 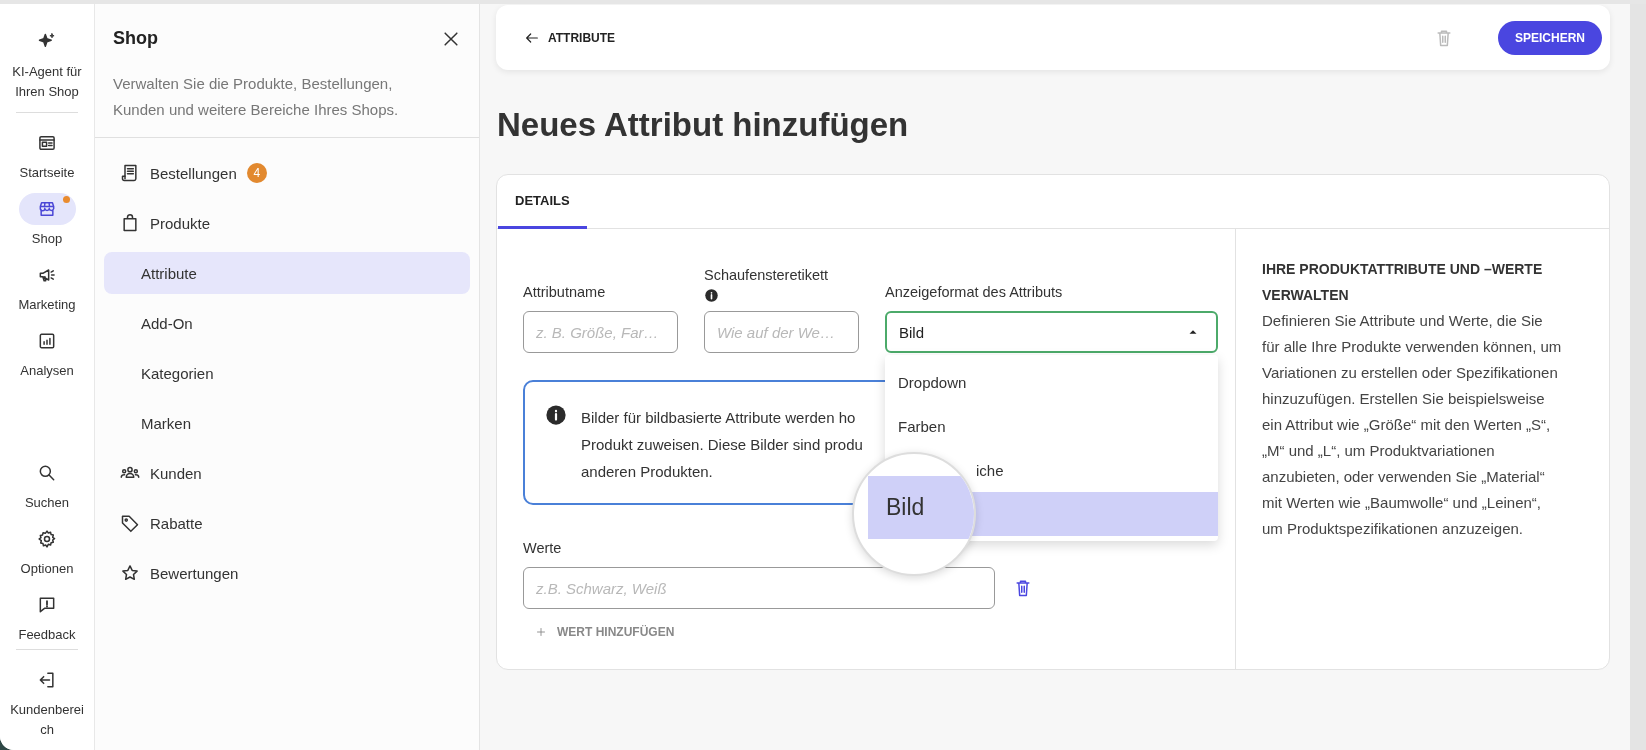 I want to click on settings-icon, so click(x=47, y=539).